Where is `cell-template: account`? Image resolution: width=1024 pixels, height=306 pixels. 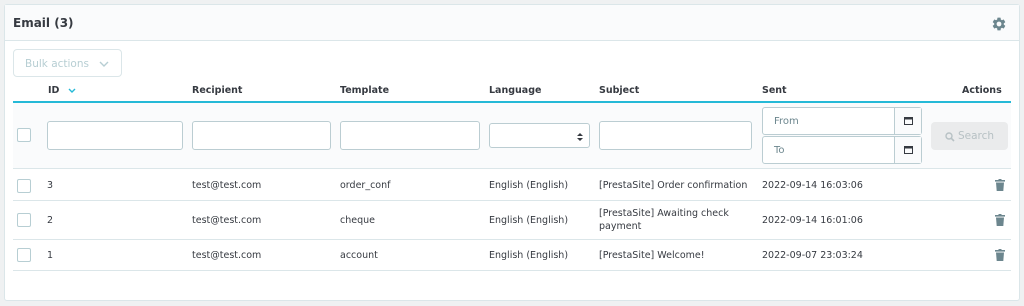 cell-template: account is located at coordinates (359, 255).